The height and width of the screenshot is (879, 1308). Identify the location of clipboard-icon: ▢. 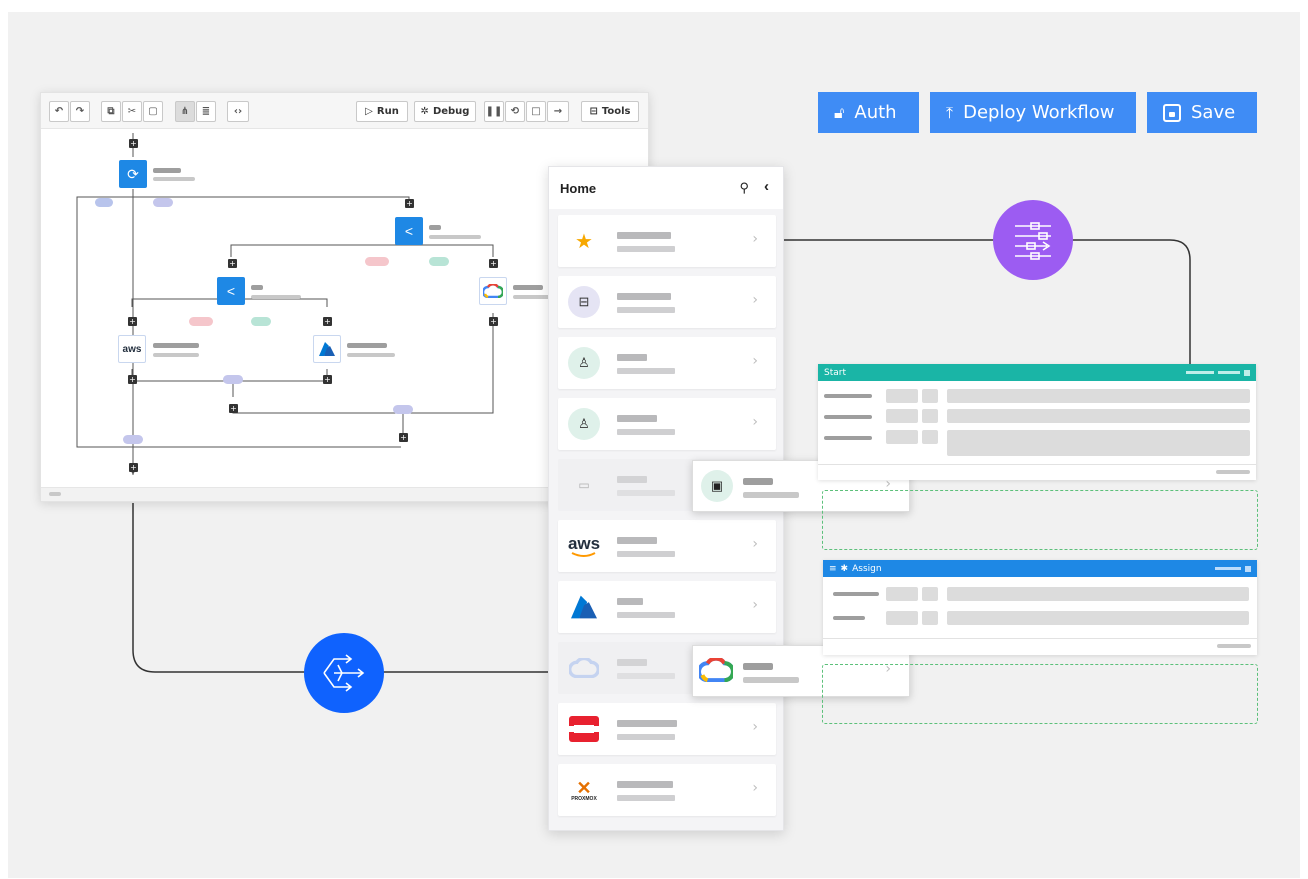
(153, 111).